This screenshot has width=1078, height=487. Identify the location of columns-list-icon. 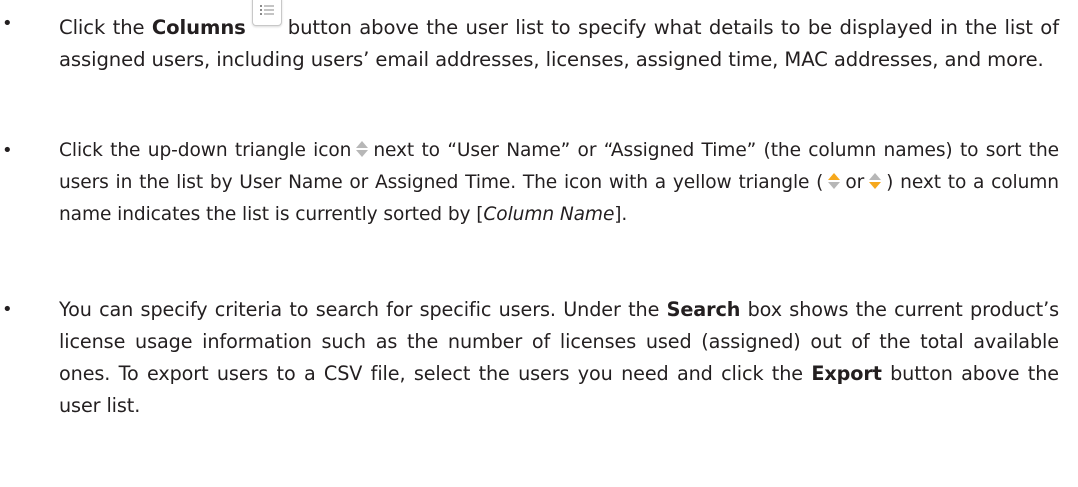
(266, 13).